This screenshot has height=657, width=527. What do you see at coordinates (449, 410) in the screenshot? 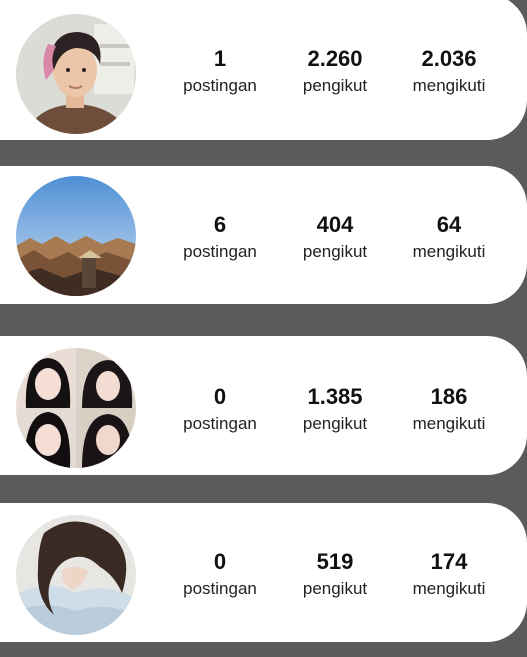
I see `following-stat: 186 mengikuti` at bounding box center [449, 410].